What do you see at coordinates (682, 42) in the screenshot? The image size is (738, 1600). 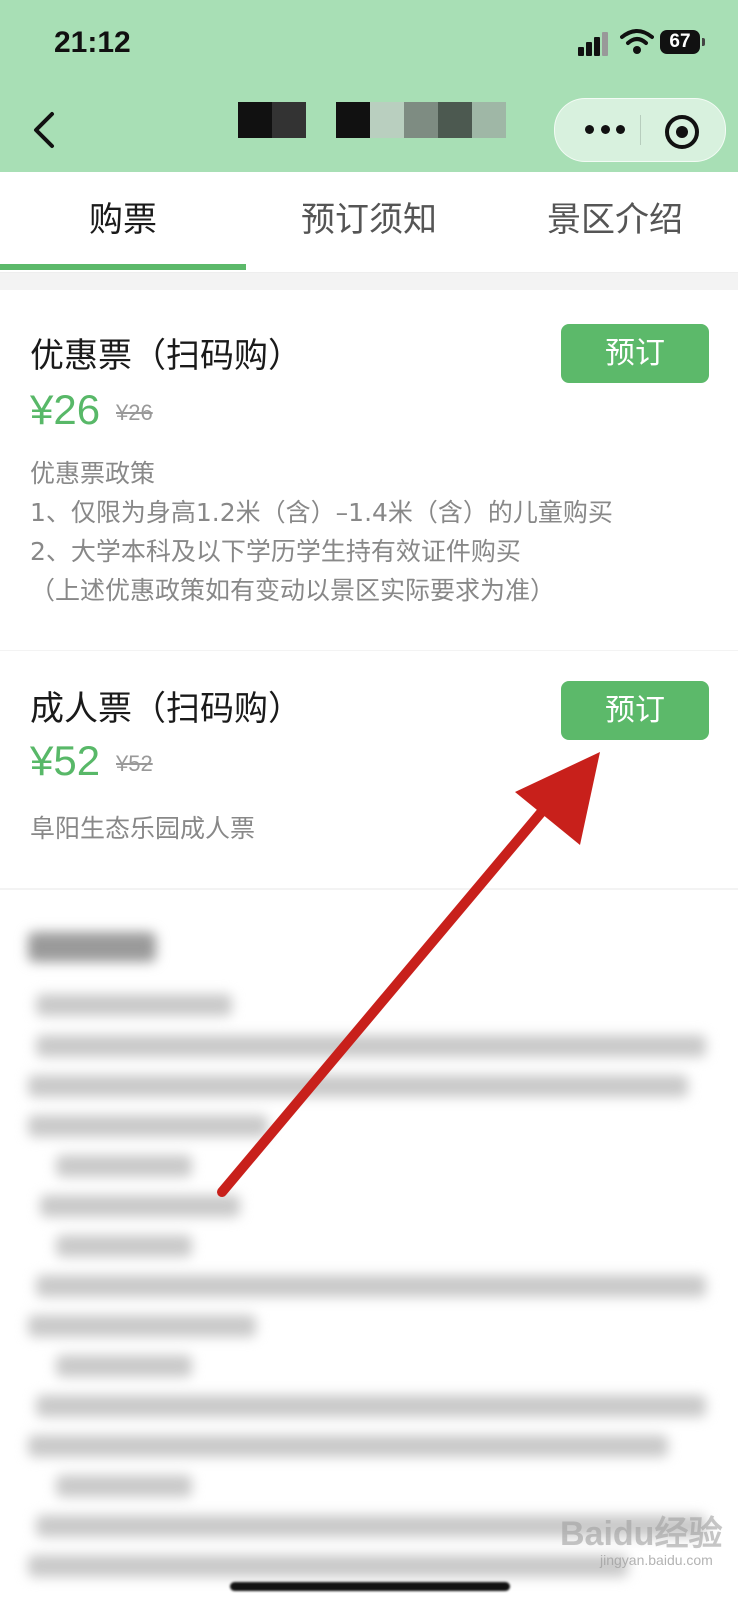 I see `battery-icon: 67` at bounding box center [682, 42].